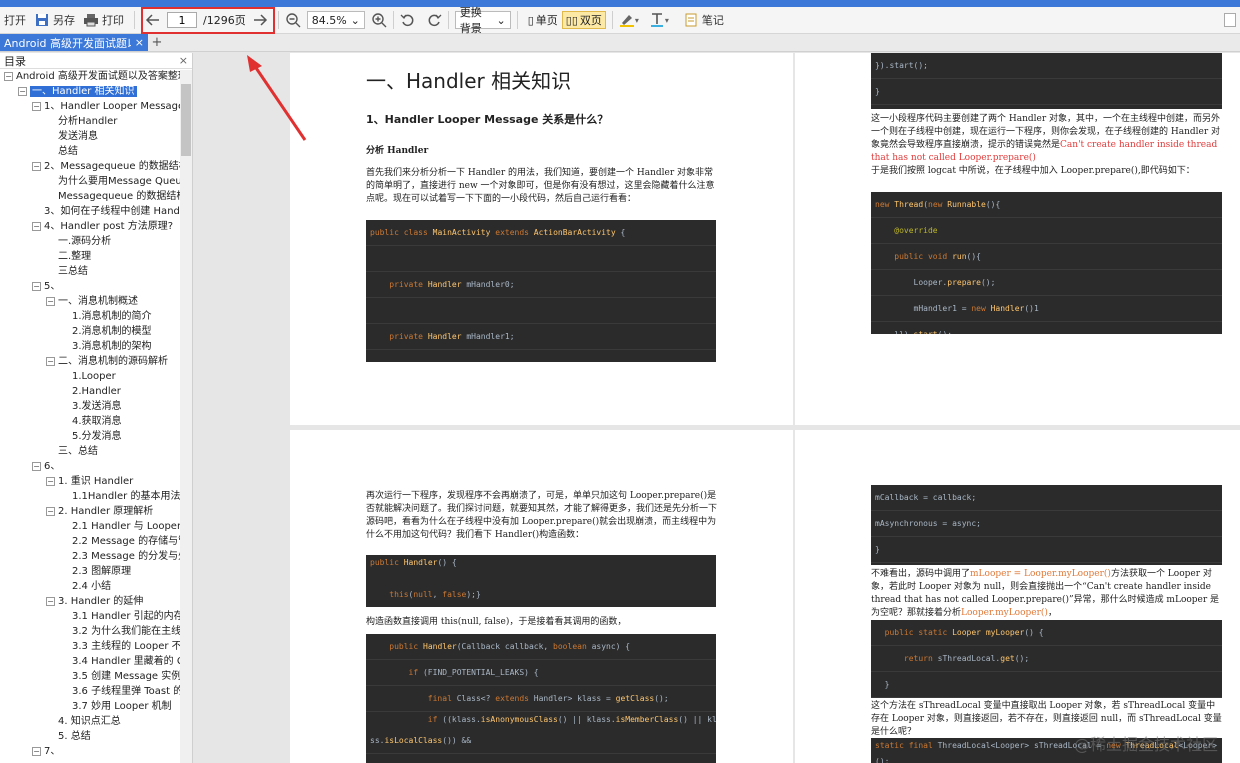  What do you see at coordinates (186, 416) in the screenshot?
I see `sidebar-scrollbar` at bounding box center [186, 416].